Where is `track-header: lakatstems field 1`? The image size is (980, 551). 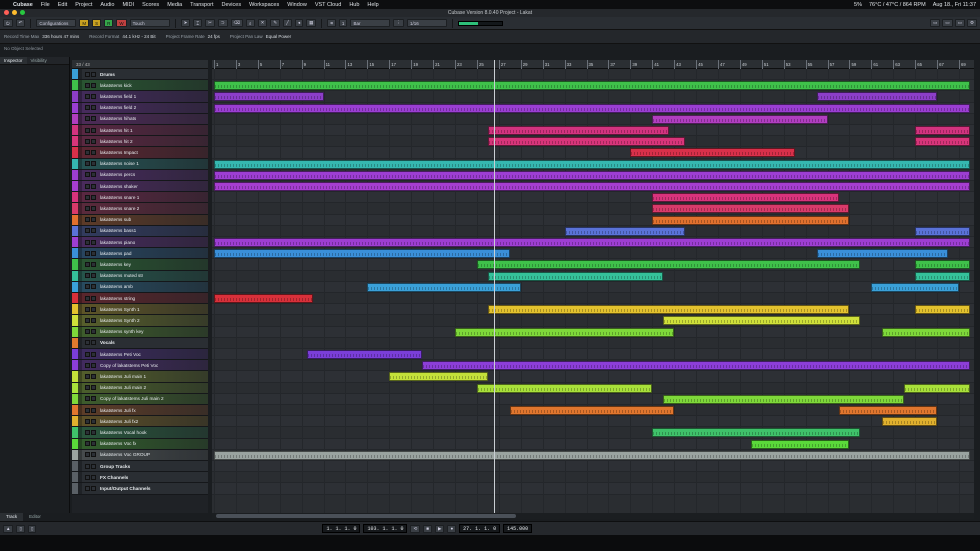 track-header: lakatstems field 1 is located at coordinates (140, 97).